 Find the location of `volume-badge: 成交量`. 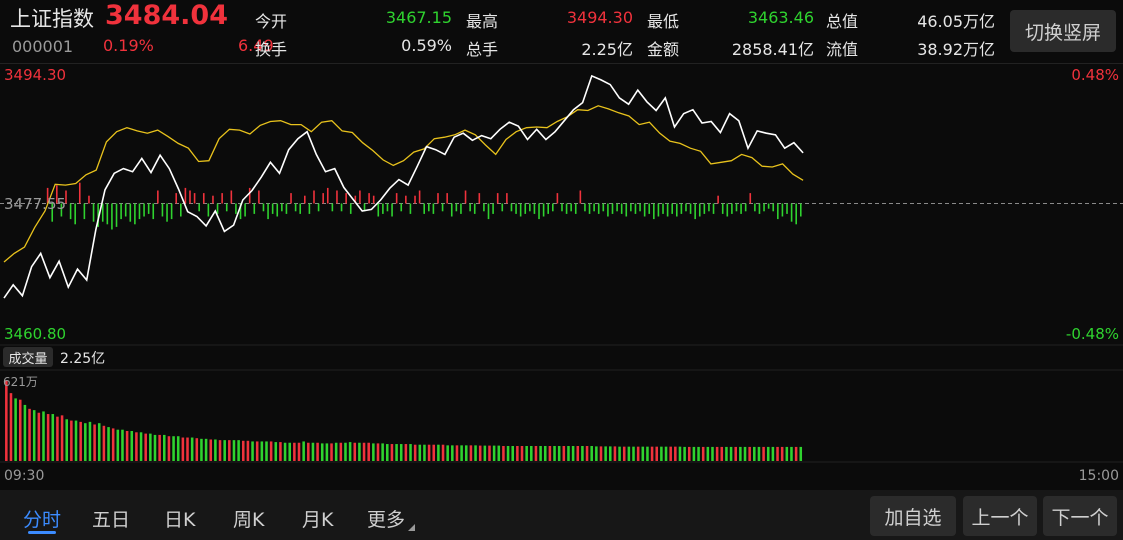

volume-badge: 成交量 is located at coordinates (28, 357).